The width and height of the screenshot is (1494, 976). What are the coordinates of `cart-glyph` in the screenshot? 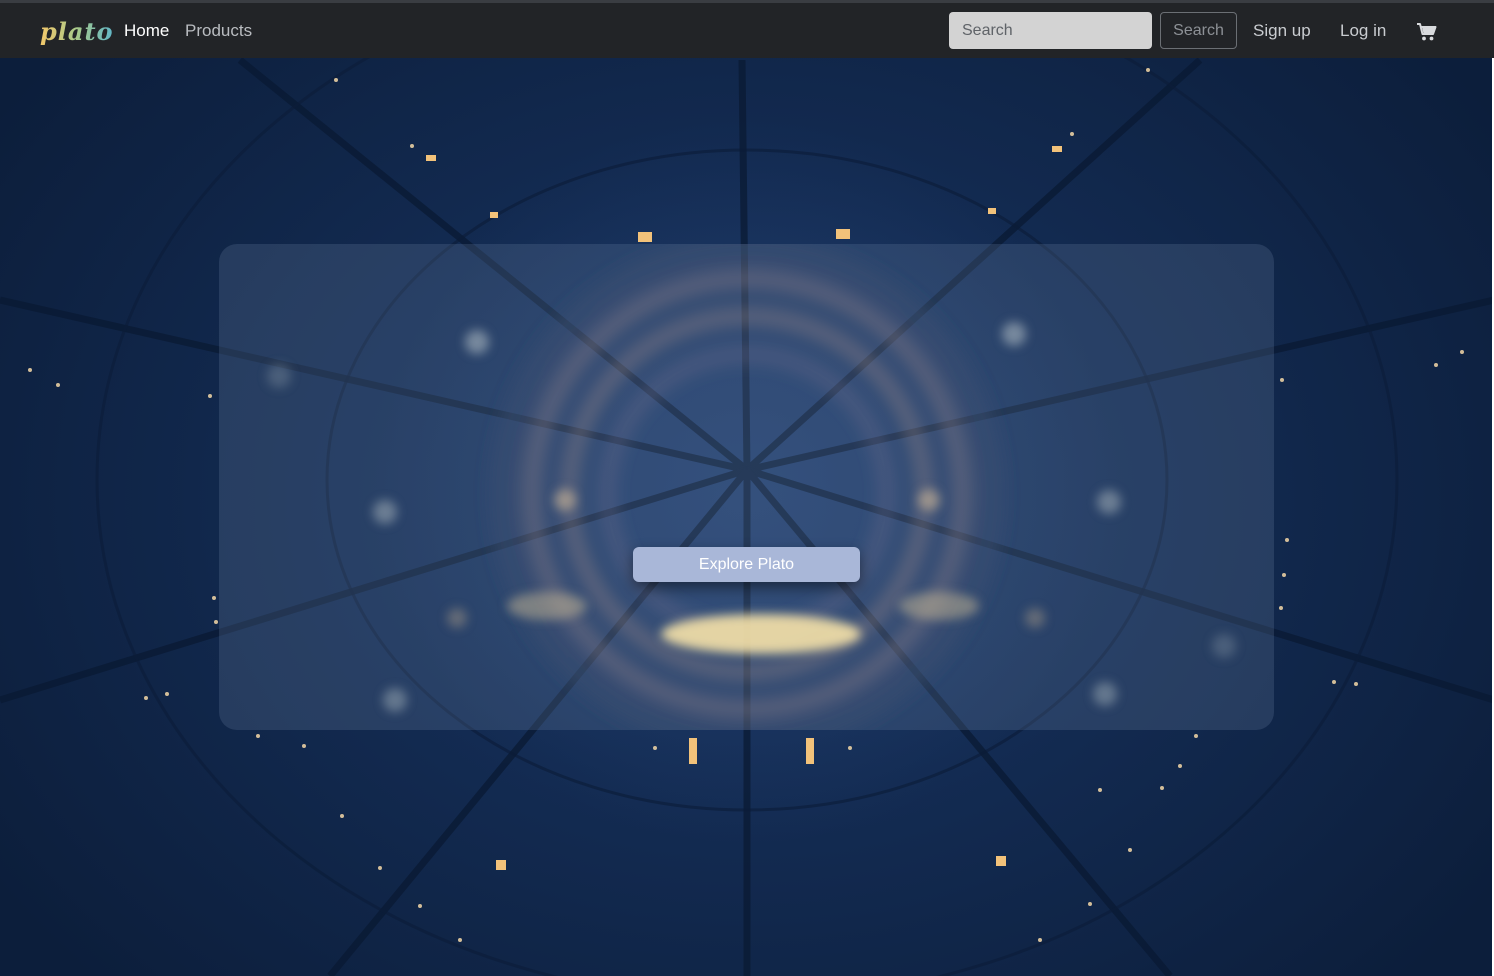 It's located at (1427, 32).